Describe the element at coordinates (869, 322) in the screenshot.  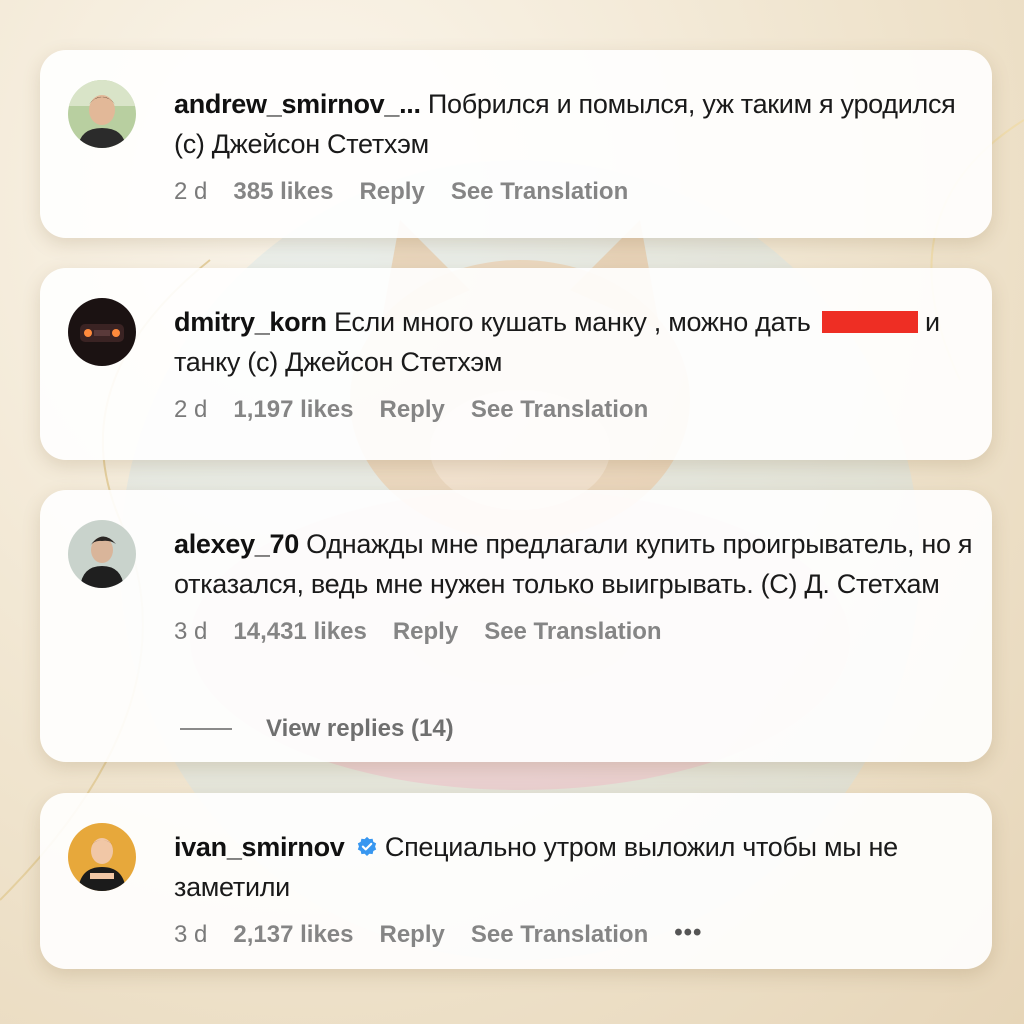
I see `redaction-bar` at that location.